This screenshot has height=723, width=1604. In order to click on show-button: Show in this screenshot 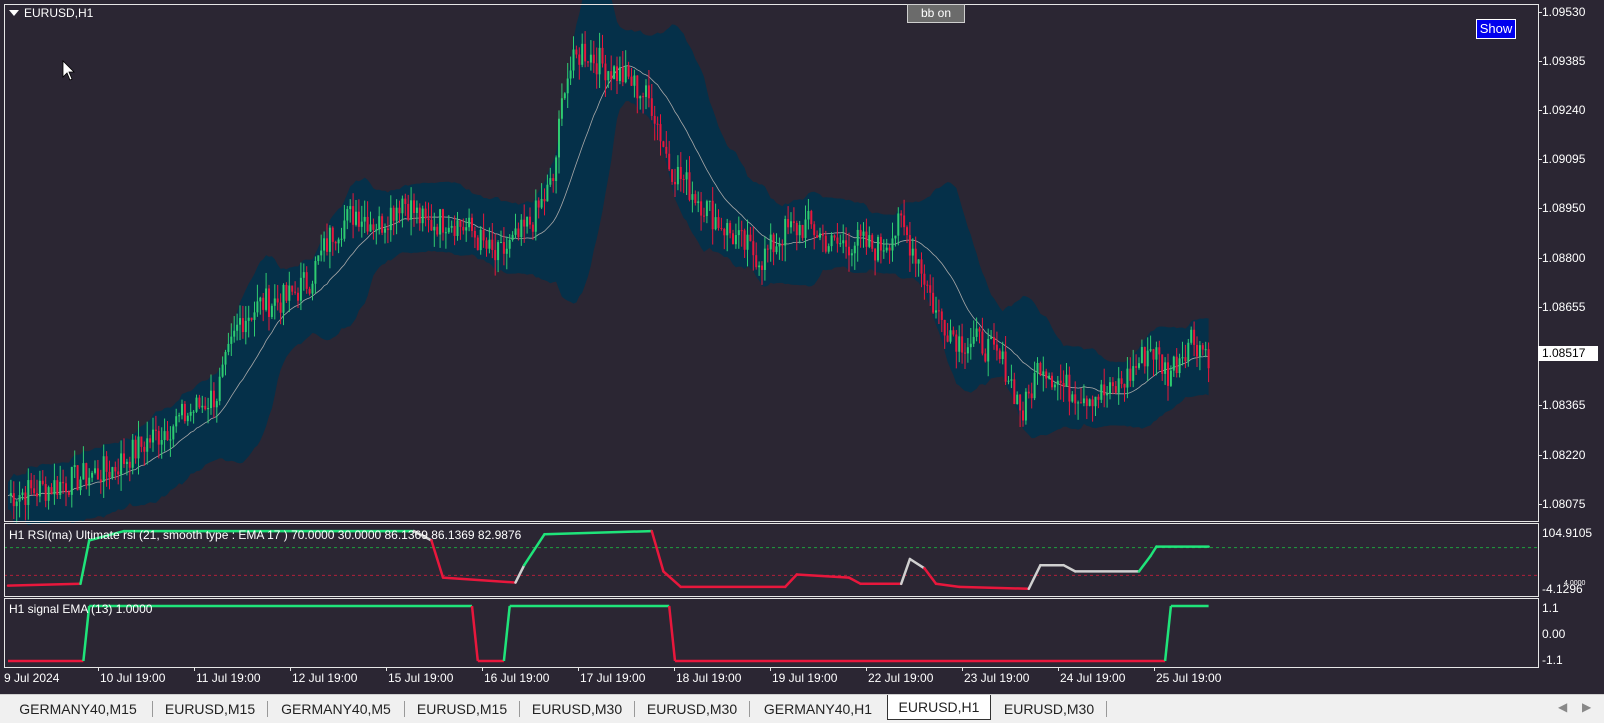, I will do `click(1496, 29)`.